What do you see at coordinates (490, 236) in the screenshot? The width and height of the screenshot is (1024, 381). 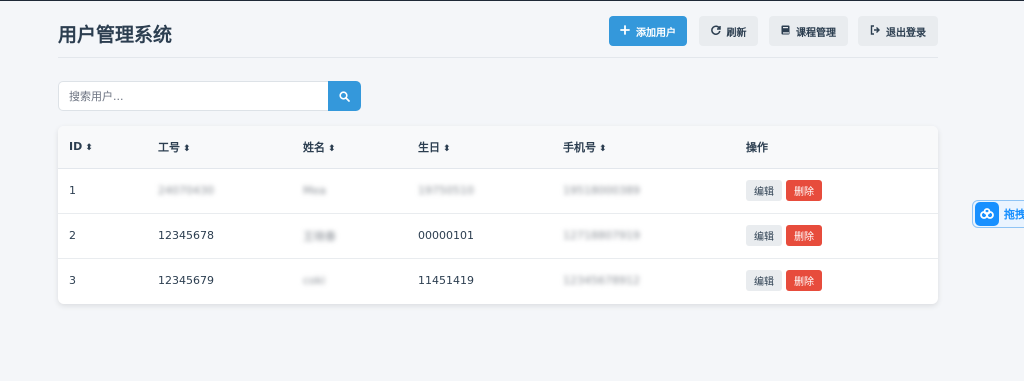 I see `cell-birthday: 00000101` at bounding box center [490, 236].